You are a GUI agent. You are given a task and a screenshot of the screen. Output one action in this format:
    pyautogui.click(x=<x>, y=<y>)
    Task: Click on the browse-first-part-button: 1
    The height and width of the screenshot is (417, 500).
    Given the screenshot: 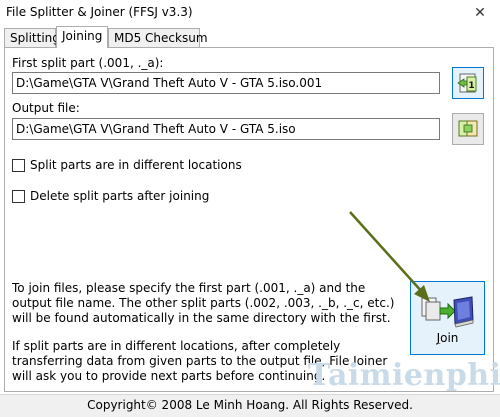 What is the action you would take?
    pyautogui.click(x=468, y=83)
    